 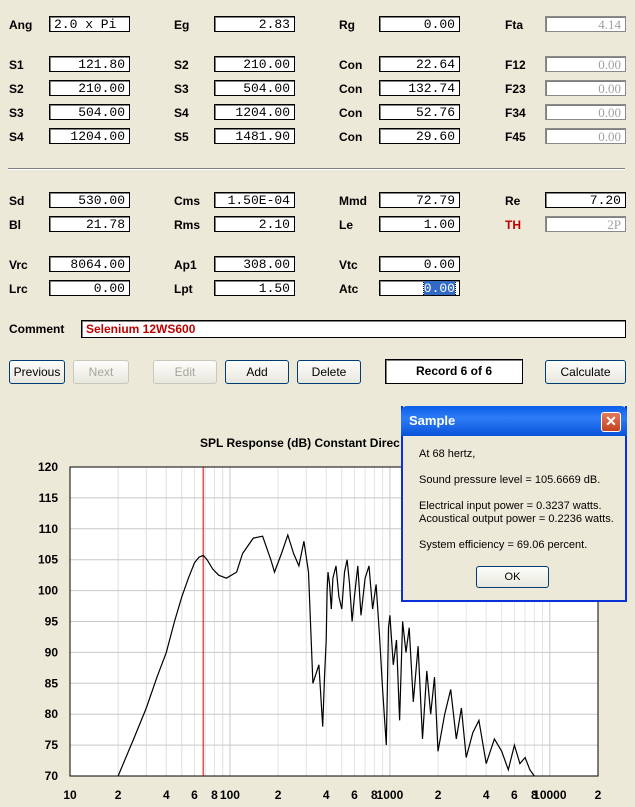 What do you see at coordinates (181, 137) in the screenshot?
I see `label-s5: S5` at bounding box center [181, 137].